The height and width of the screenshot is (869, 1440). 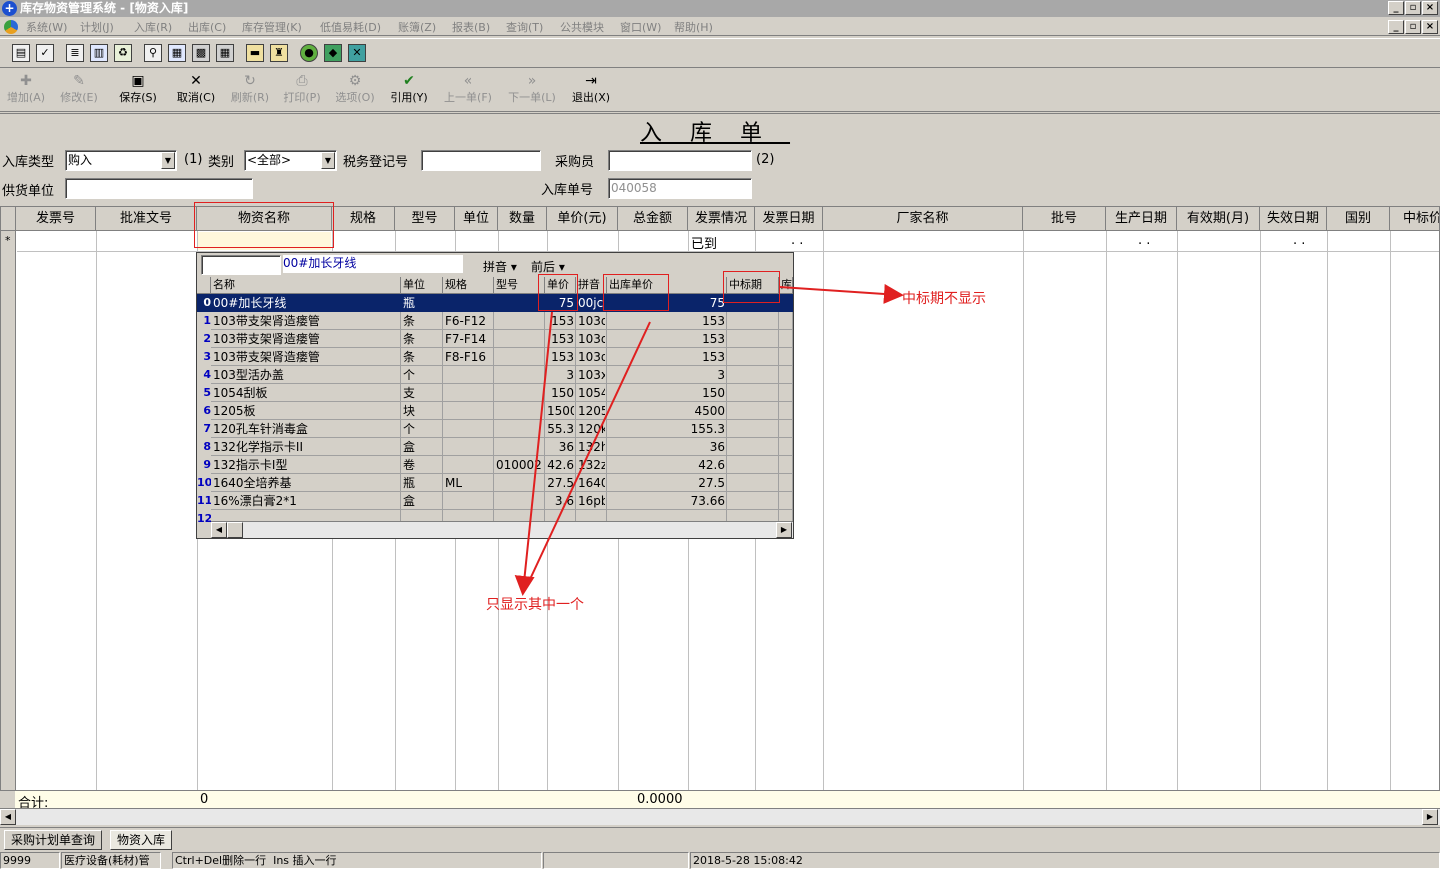 I want to click on tab-purchase-plan-query: 采购计划单查询, so click(x=53, y=840).